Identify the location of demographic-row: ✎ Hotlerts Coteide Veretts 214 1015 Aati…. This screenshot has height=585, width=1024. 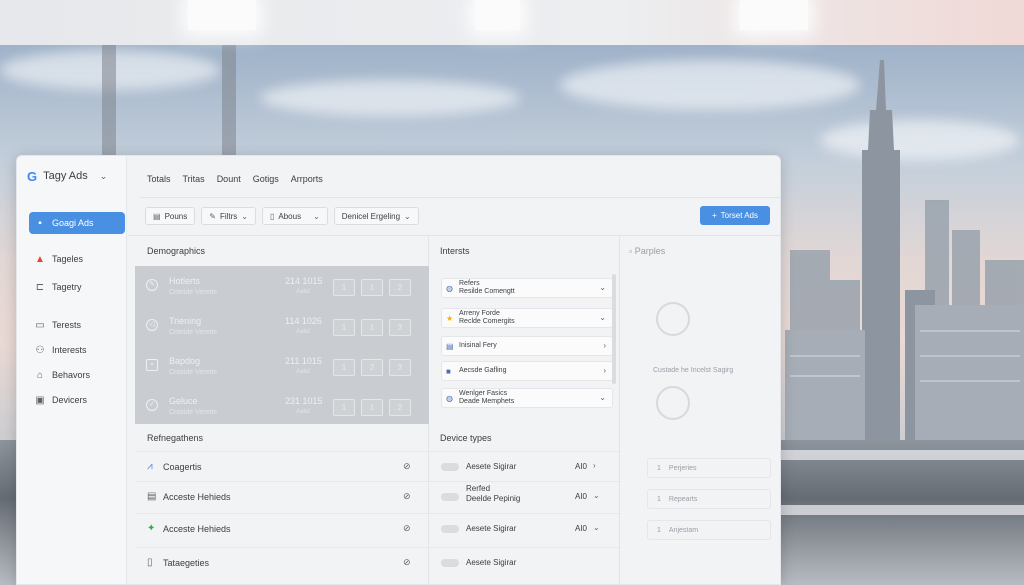
(282, 286).